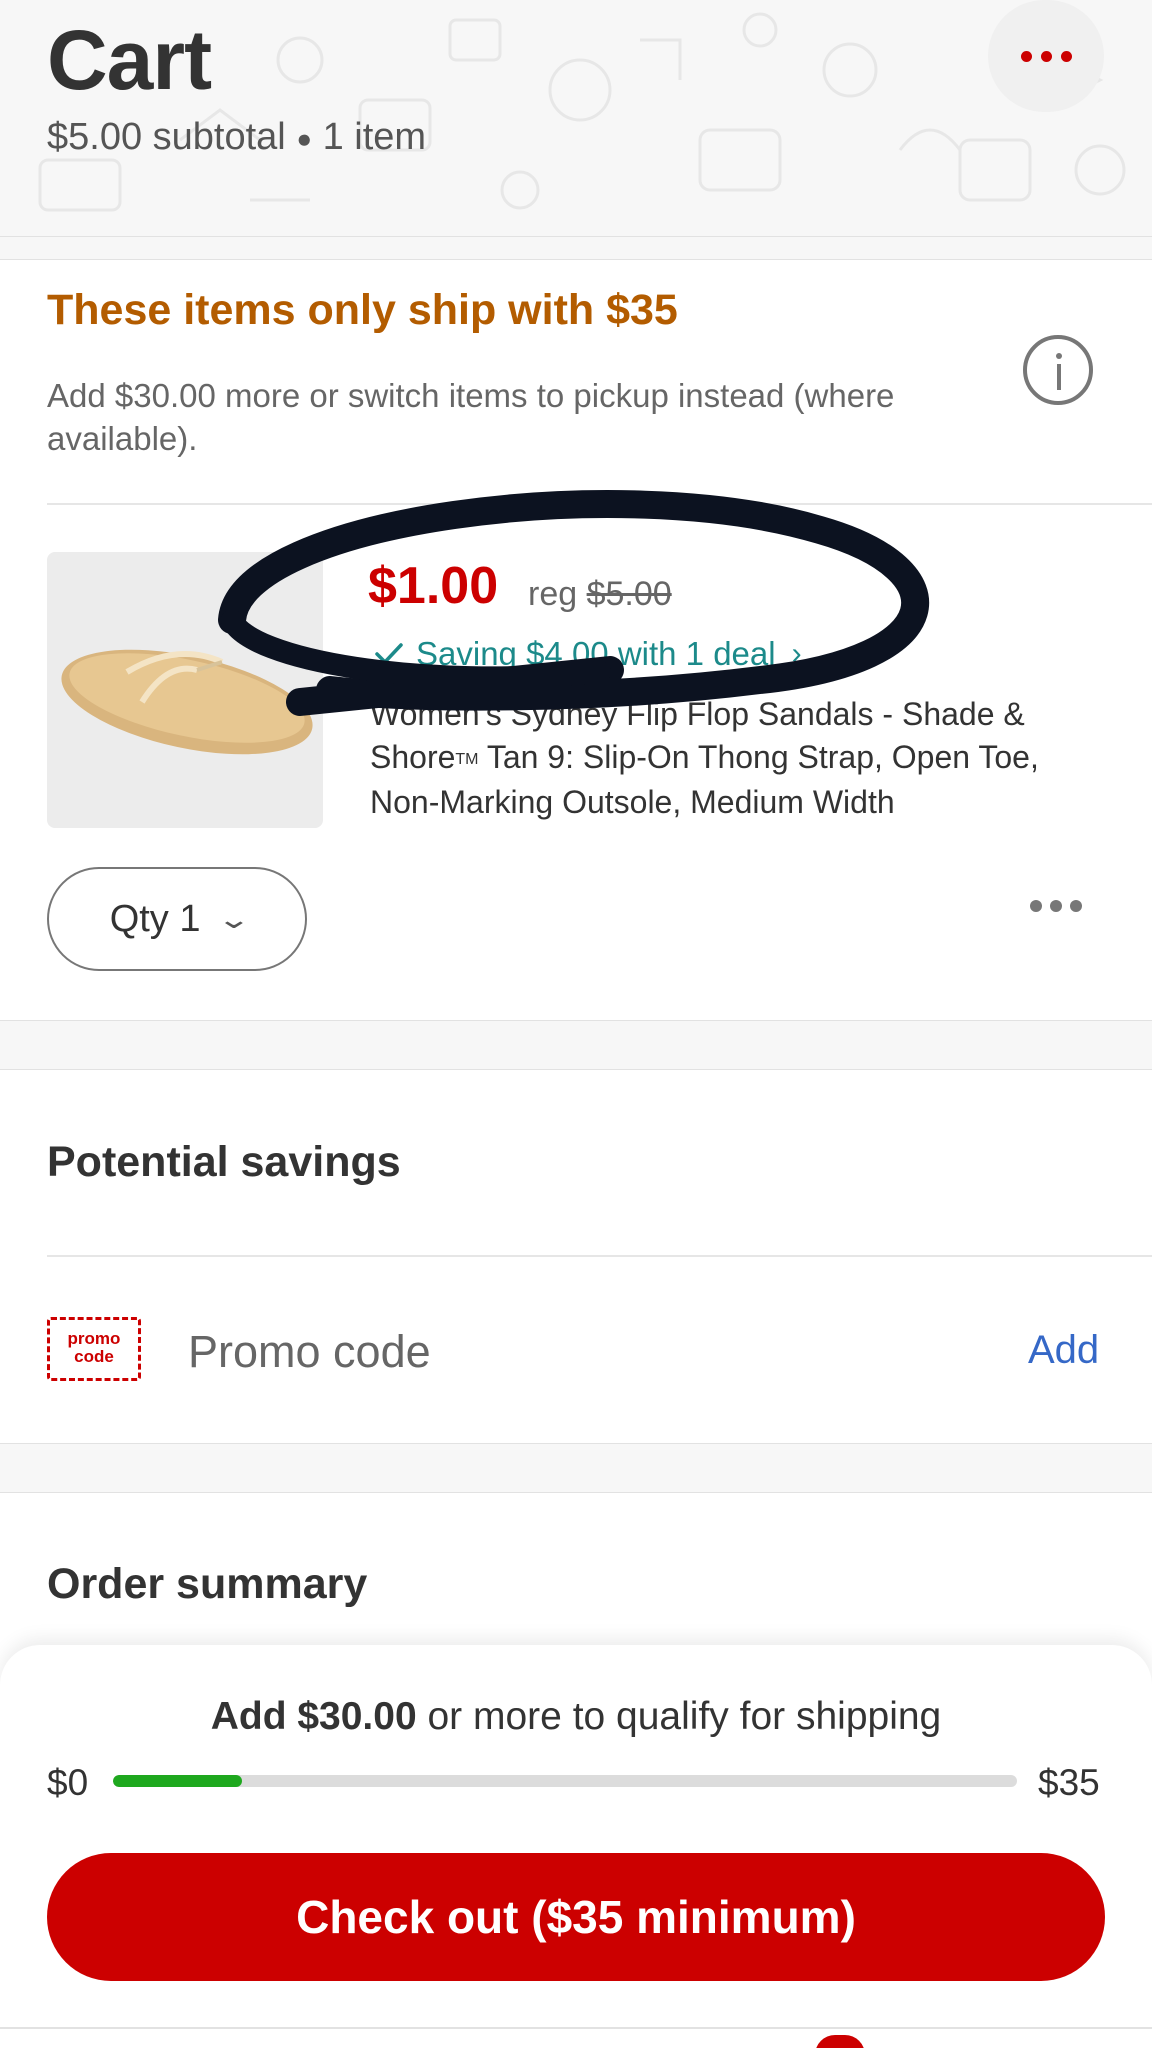 Image resolution: width=1152 pixels, height=2048 pixels. I want to click on shipping-amount-needed: Add $30.00, so click(313, 1716).